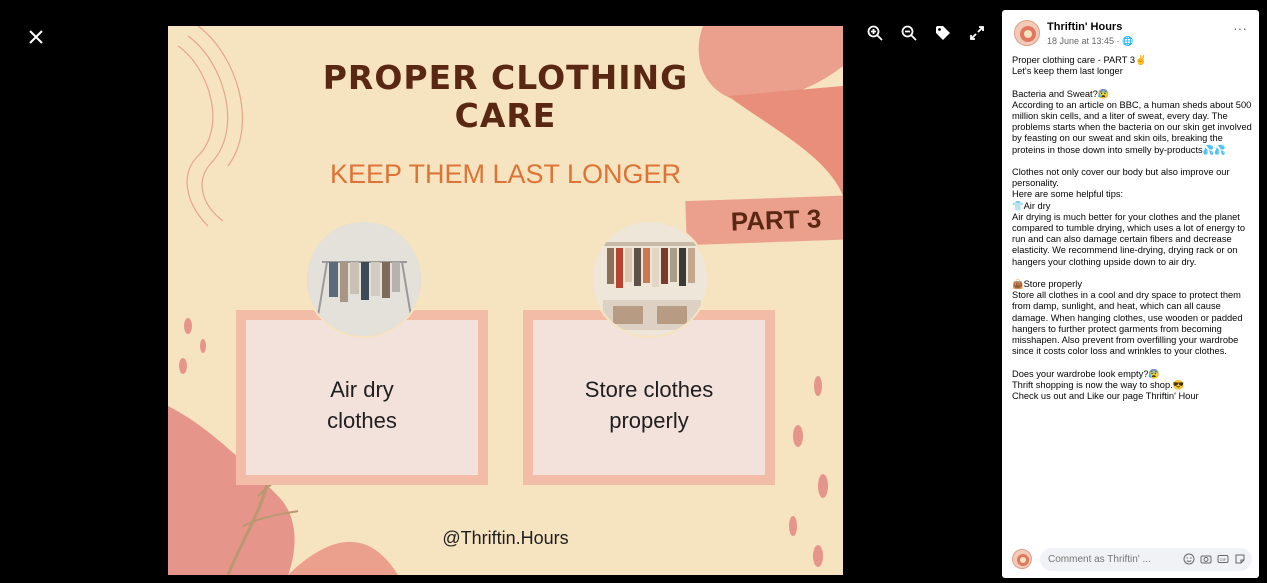  Describe the element at coordinates (505, 174) in the screenshot. I see `photo-subtitle: KEEP THEM LAST LONGER` at that location.